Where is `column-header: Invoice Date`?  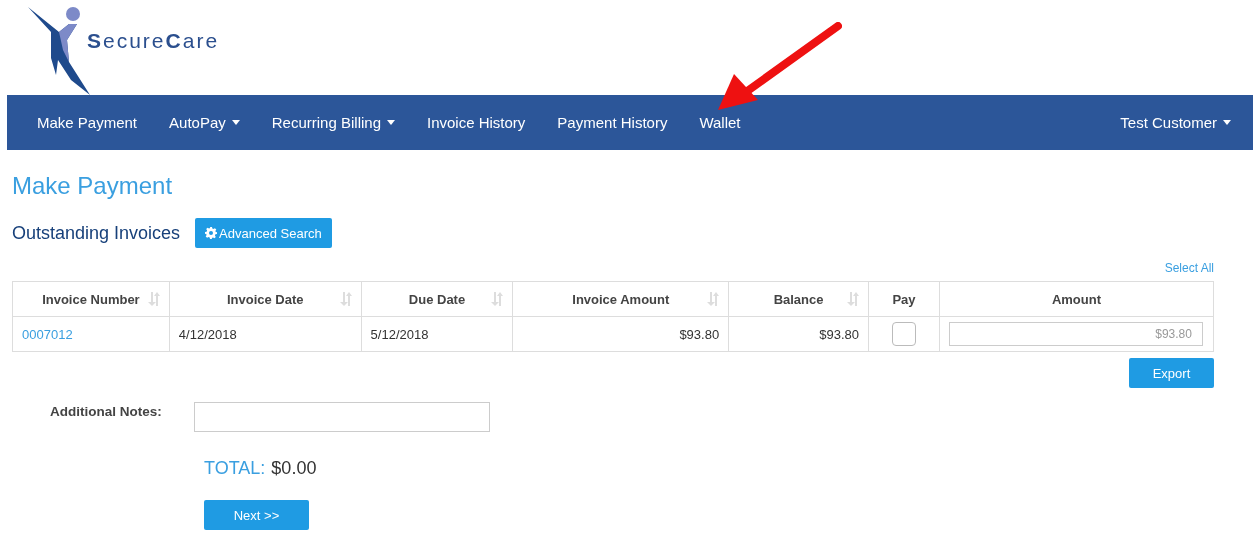 column-header: Invoice Date is located at coordinates (265, 299).